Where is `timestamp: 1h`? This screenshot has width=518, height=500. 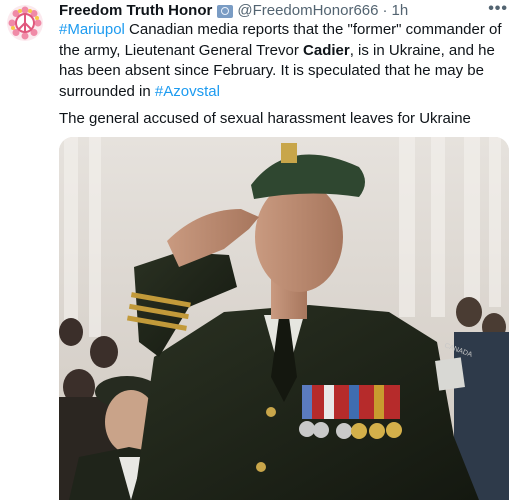
timestamp: 1h is located at coordinates (399, 10).